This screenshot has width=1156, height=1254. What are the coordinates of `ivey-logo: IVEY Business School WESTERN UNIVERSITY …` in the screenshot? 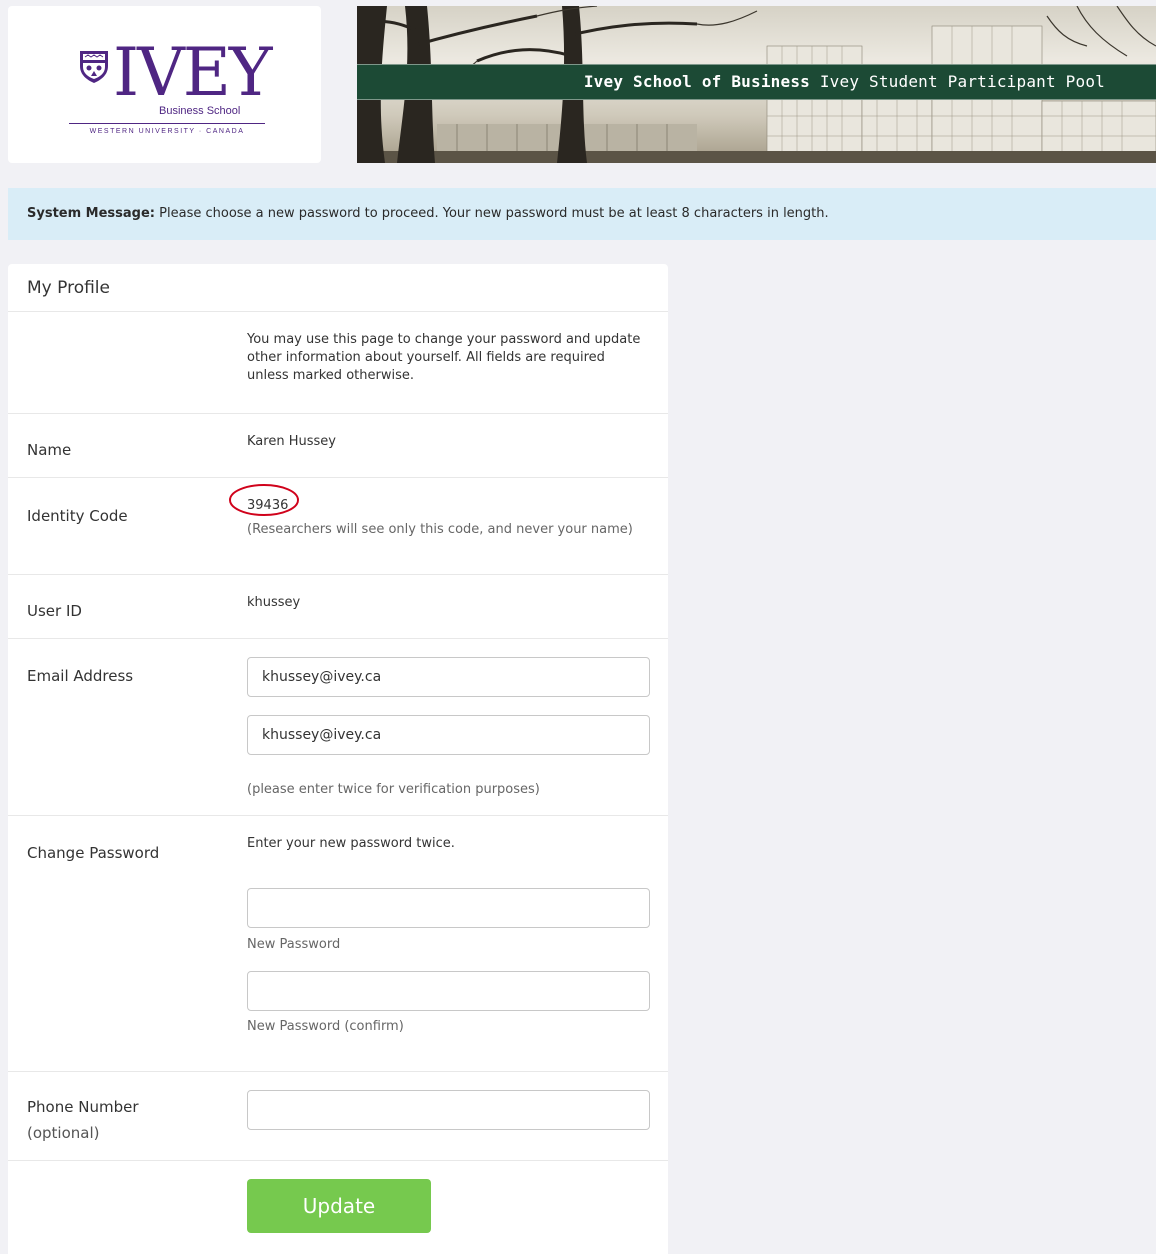 It's located at (170, 88).